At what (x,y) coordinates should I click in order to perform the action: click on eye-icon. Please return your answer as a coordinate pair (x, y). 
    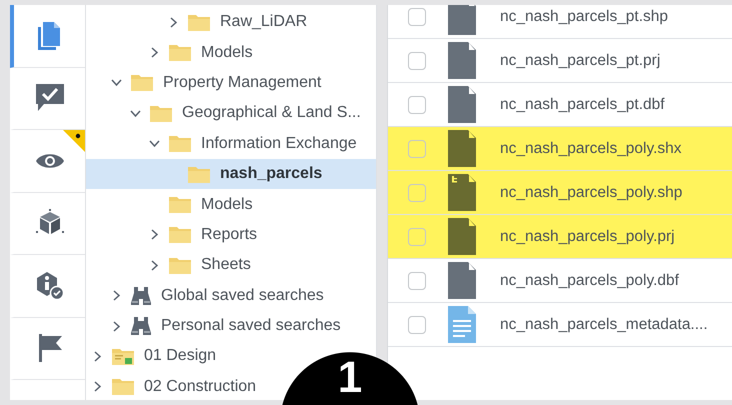
    Looking at the image, I should click on (50, 161).